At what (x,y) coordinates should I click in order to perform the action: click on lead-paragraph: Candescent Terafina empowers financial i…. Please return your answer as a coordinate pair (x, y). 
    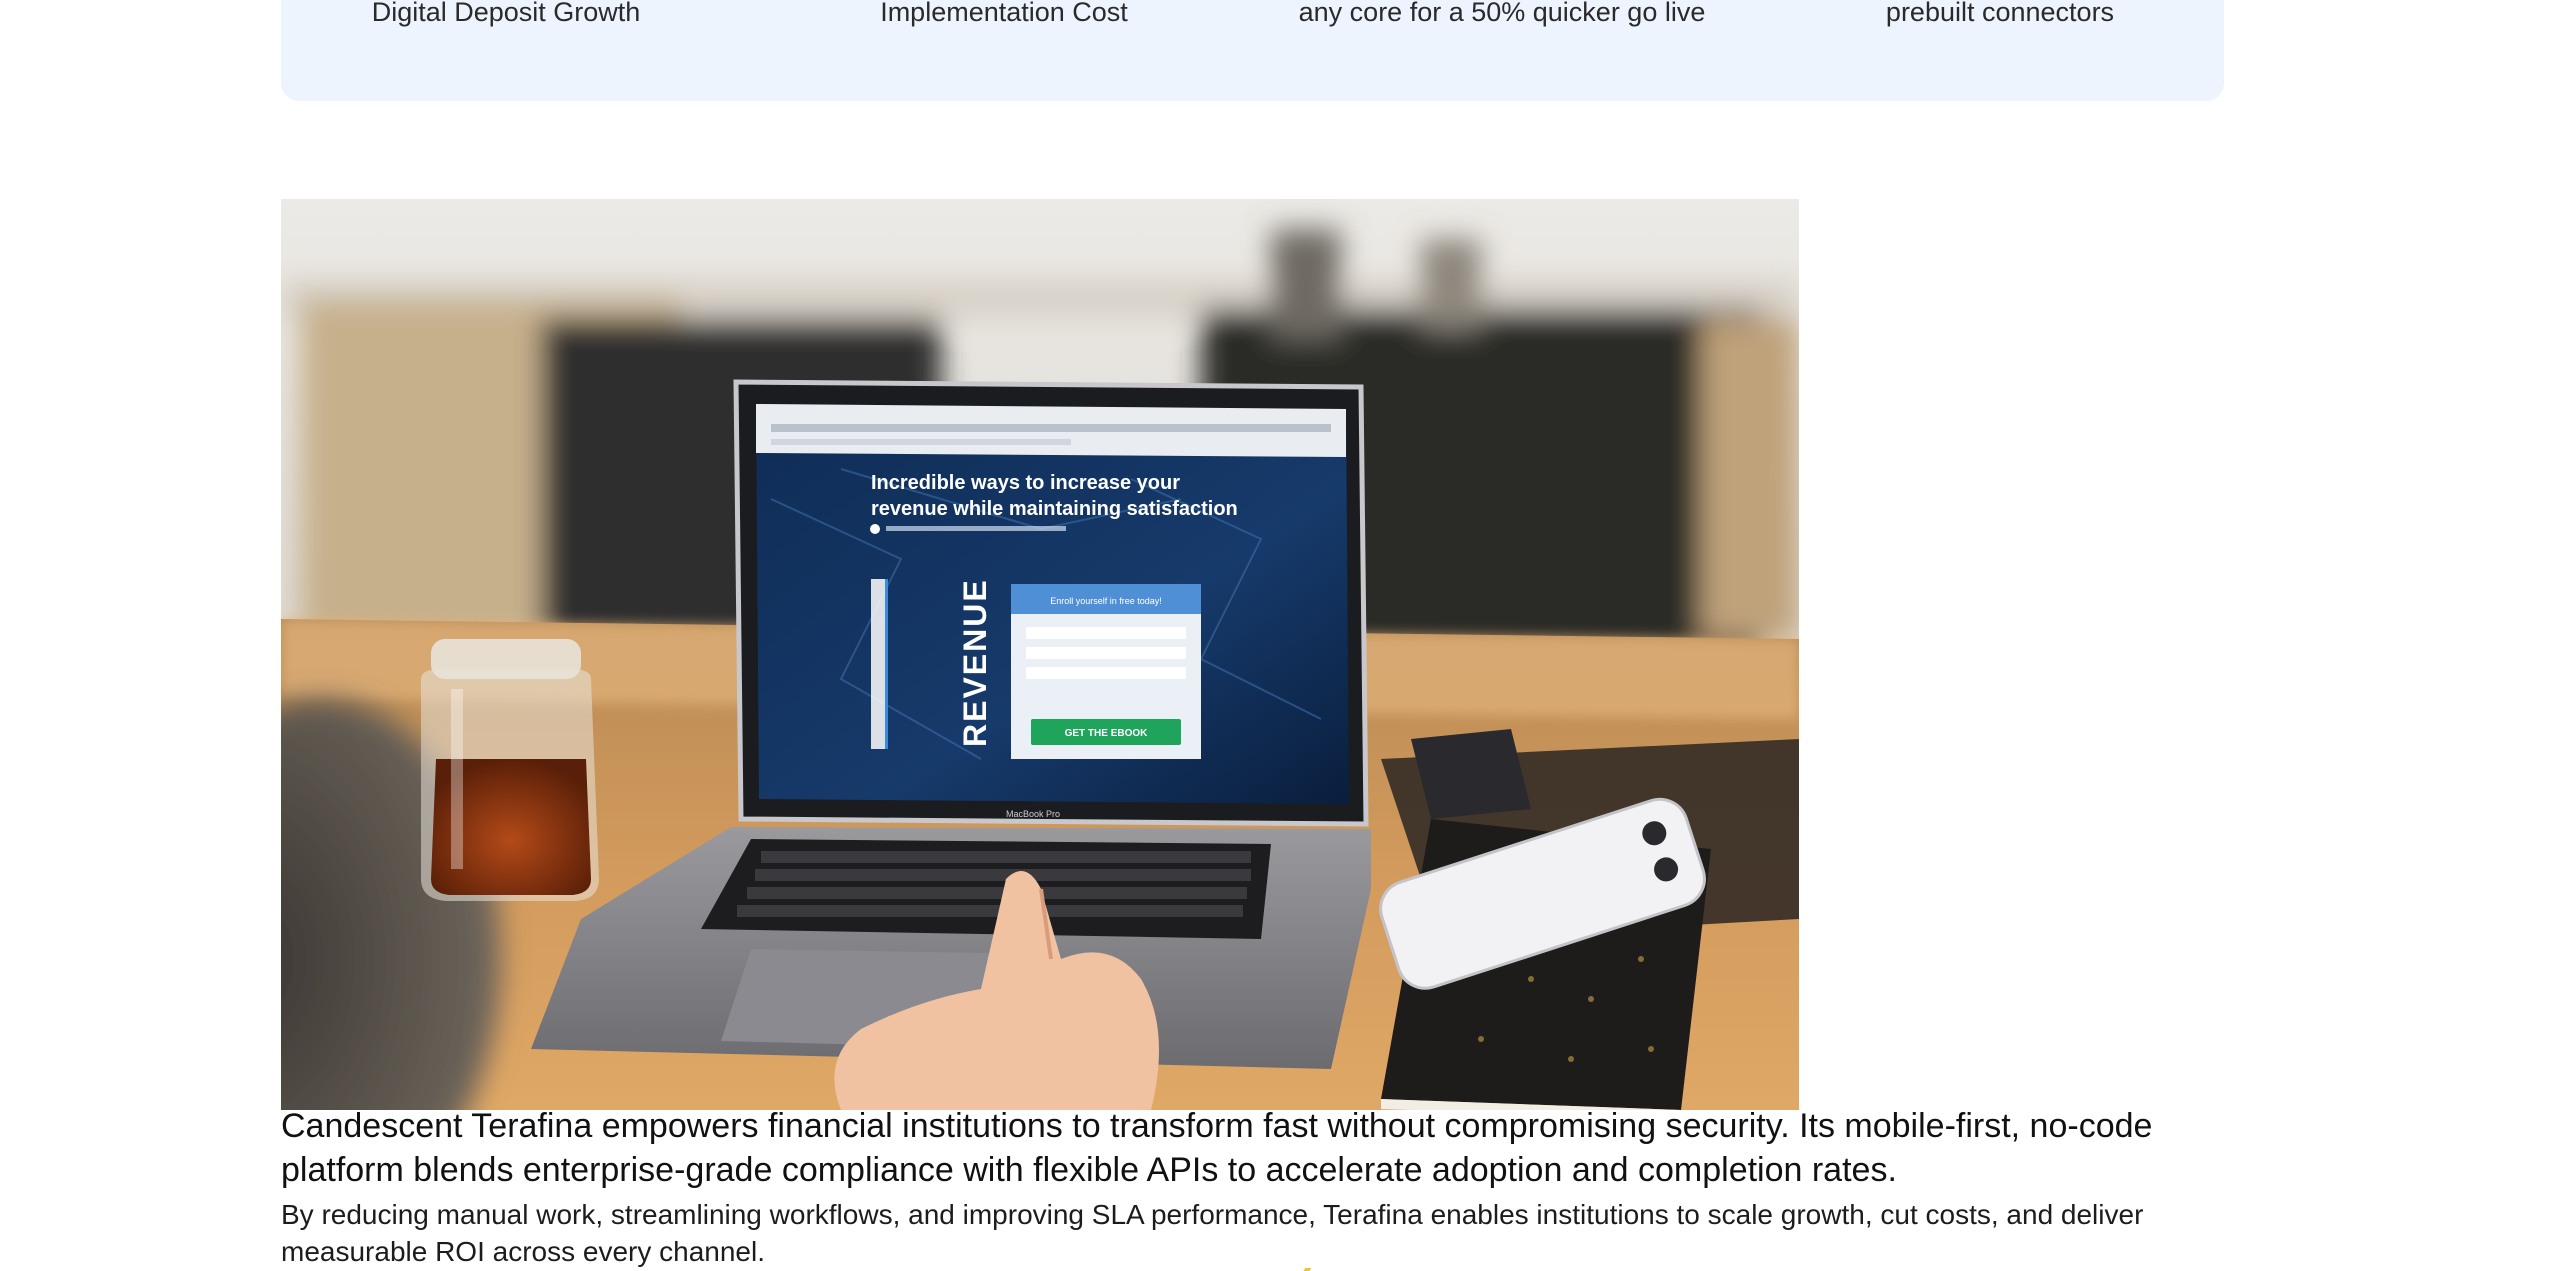
    Looking at the image, I should click on (1217, 1148).